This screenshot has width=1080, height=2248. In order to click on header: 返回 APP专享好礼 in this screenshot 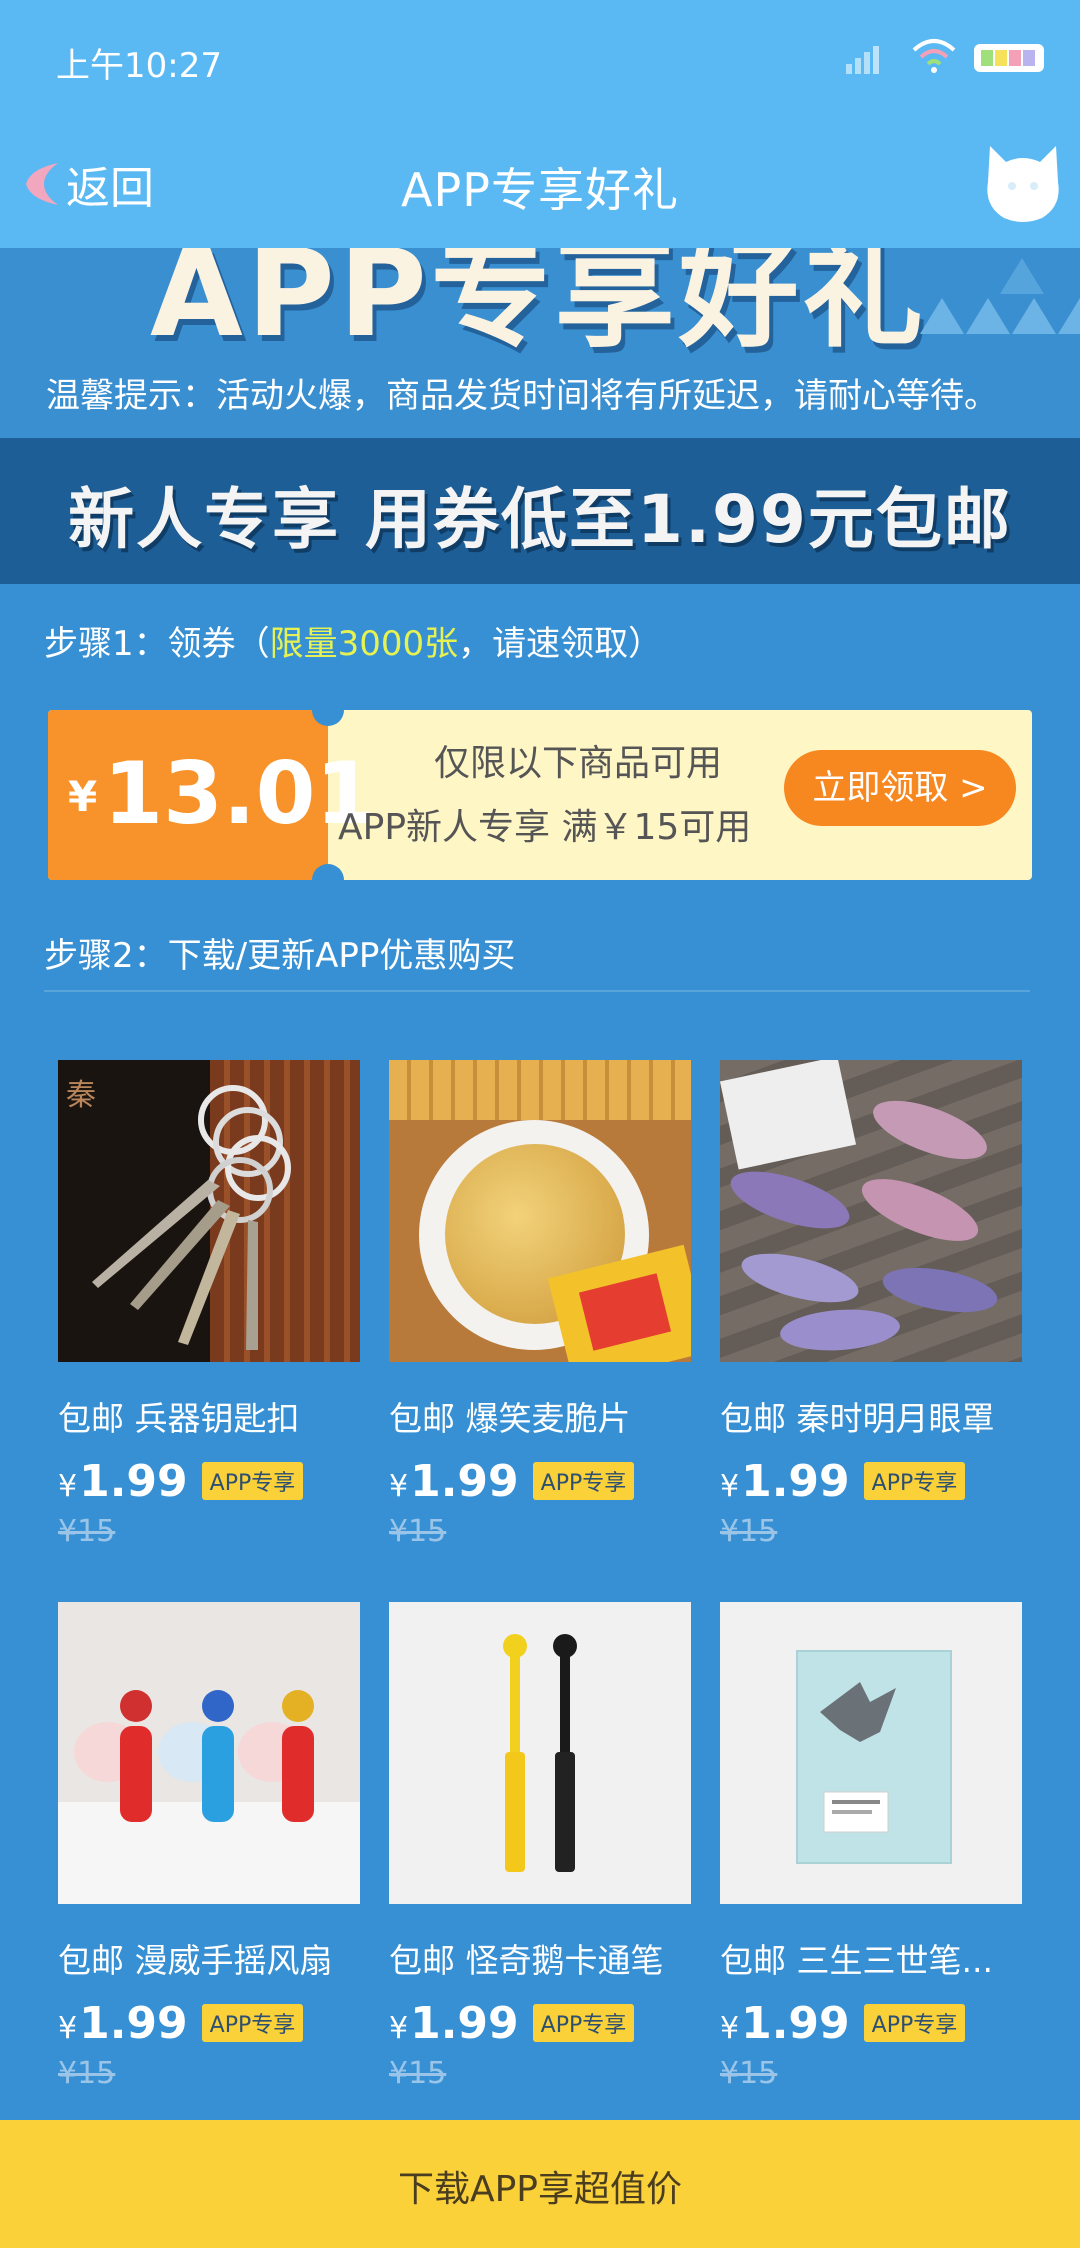, I will do `click(540, 183)`.